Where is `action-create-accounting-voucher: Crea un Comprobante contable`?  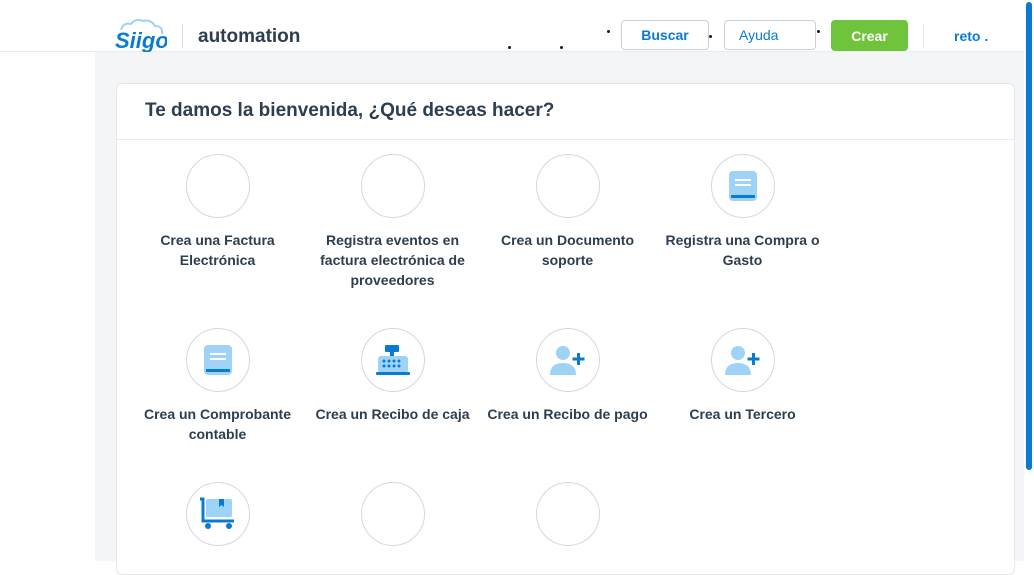 action-create-accounting-voucher: Crea un Comprobante contable is located at coordinates (217, 386).